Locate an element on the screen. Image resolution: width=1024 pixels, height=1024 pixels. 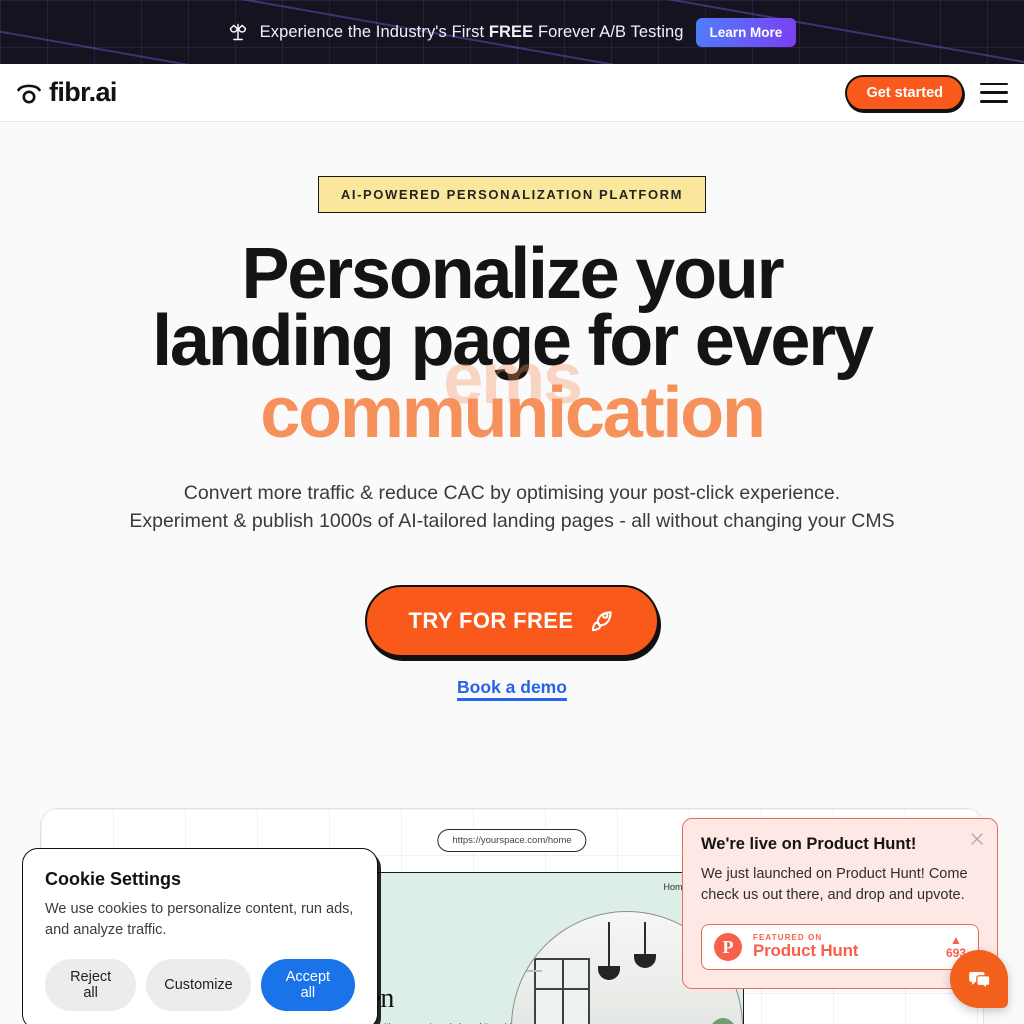
scale-balance-icon is located at coordinates (238, 32).